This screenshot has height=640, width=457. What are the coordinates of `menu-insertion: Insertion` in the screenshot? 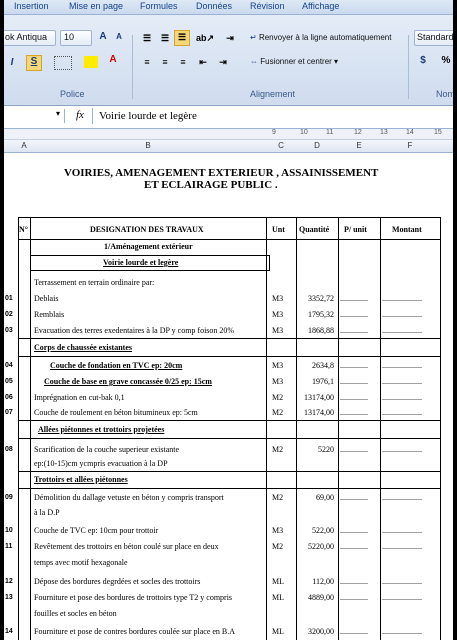 It's located at (31, 6).